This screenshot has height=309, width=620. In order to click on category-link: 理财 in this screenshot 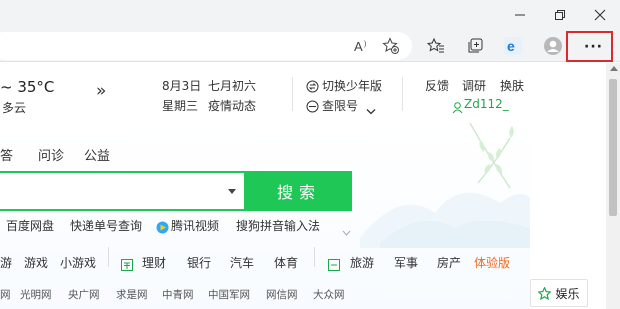, I will do `click(154, 262)`.